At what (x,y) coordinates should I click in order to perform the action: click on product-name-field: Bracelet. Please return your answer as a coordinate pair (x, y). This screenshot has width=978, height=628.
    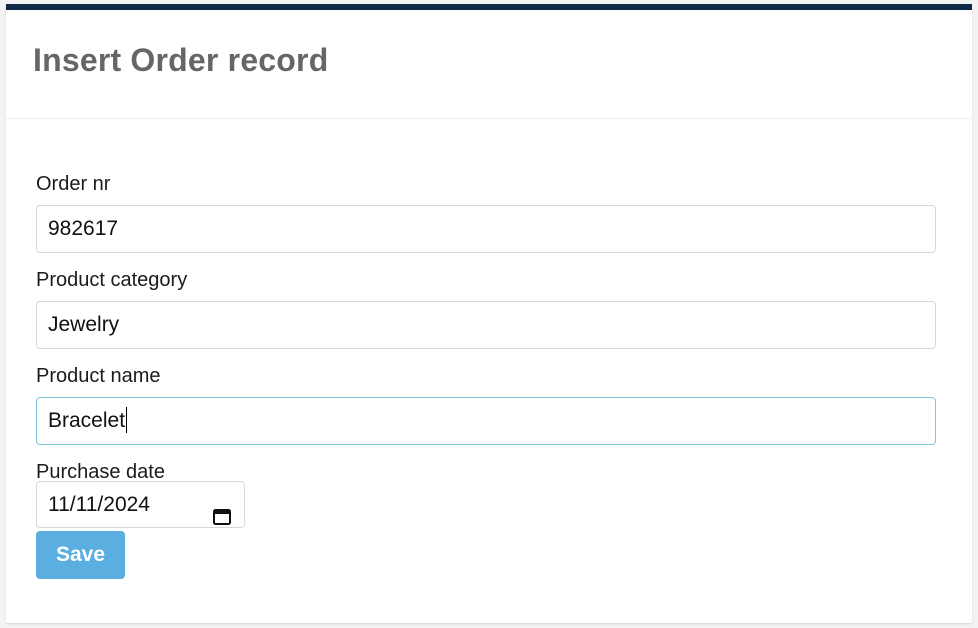
    Looking at the image, I should click on (486, 421).